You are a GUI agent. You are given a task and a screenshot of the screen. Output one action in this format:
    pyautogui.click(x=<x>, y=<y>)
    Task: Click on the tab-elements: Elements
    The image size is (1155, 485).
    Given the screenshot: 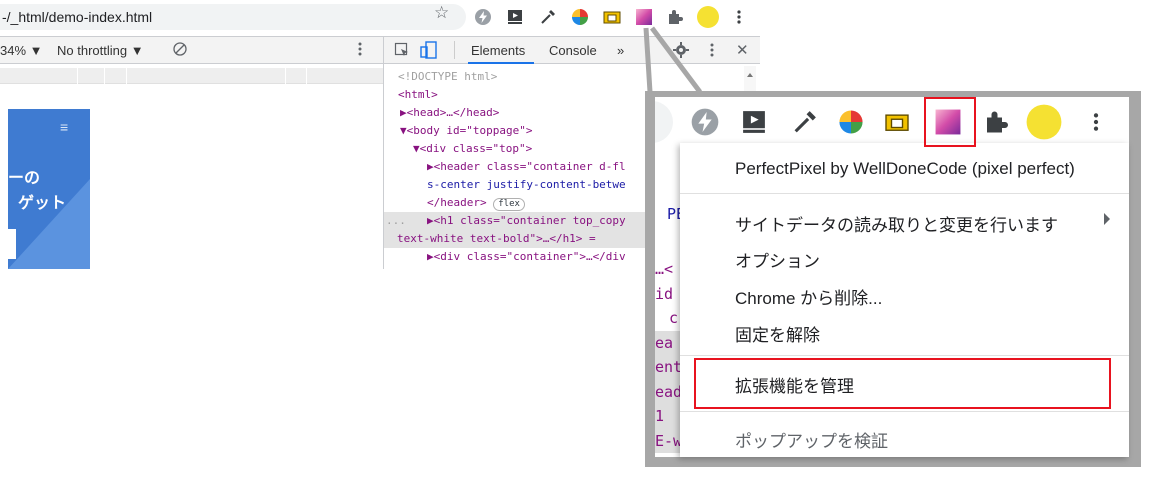 What is the action you would take?
    pyautogui.click(x=501, y=50)
    